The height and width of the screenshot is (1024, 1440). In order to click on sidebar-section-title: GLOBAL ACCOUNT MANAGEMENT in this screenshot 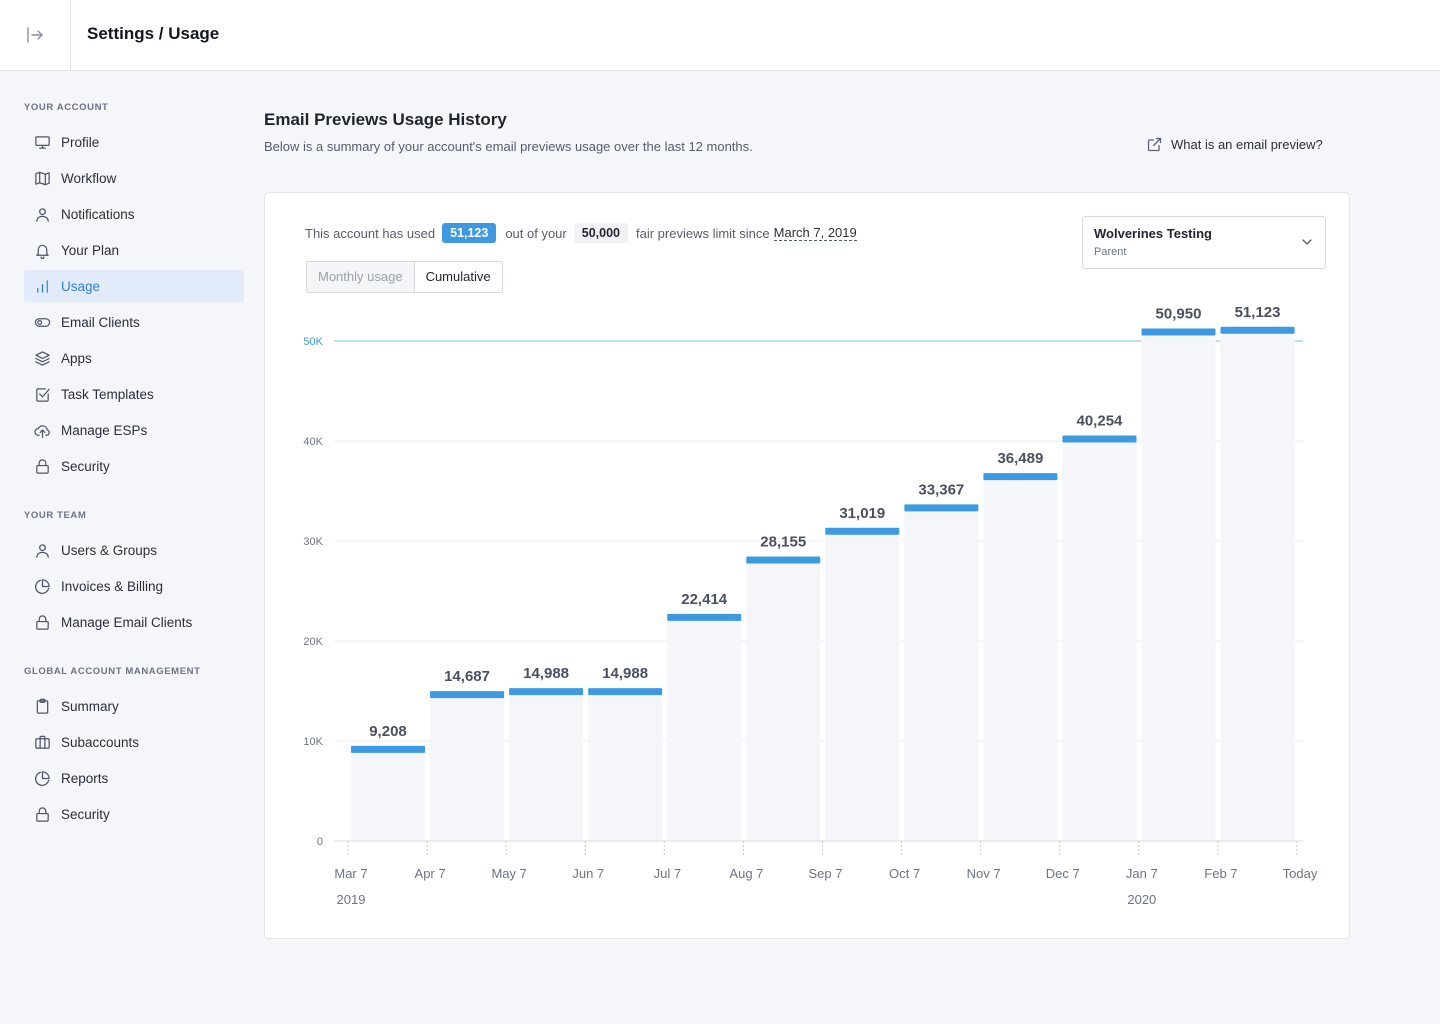, I will do `click(112, 671)`.